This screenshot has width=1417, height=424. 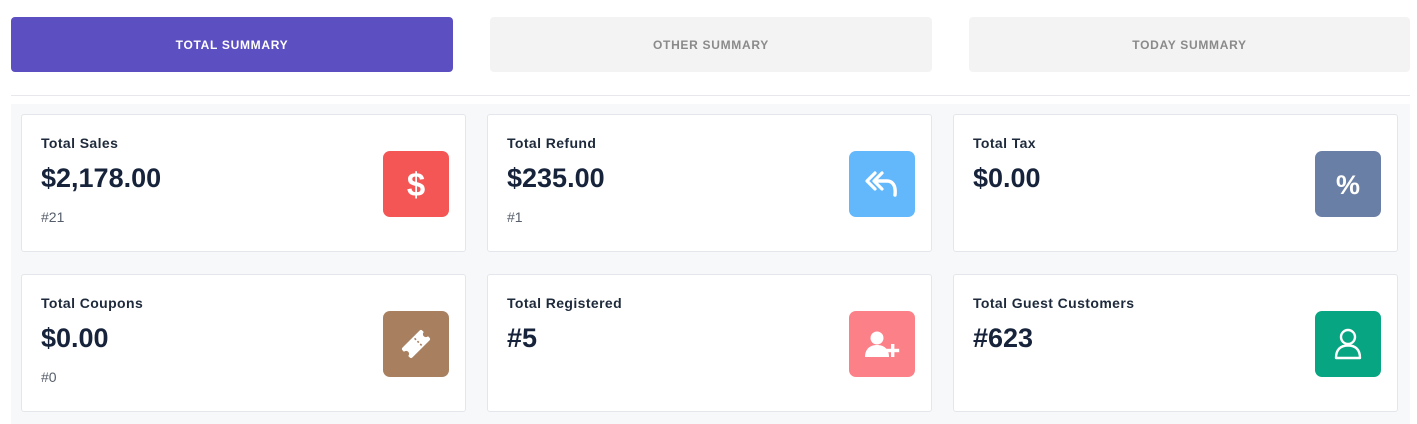 I want to click on user-icon, so click(x=1348, y=344).